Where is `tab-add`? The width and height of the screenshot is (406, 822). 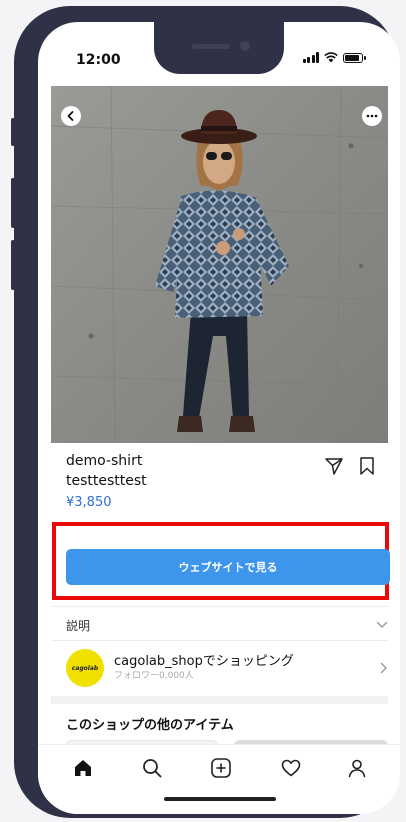 tab-add is located at coordinates (221, 768).